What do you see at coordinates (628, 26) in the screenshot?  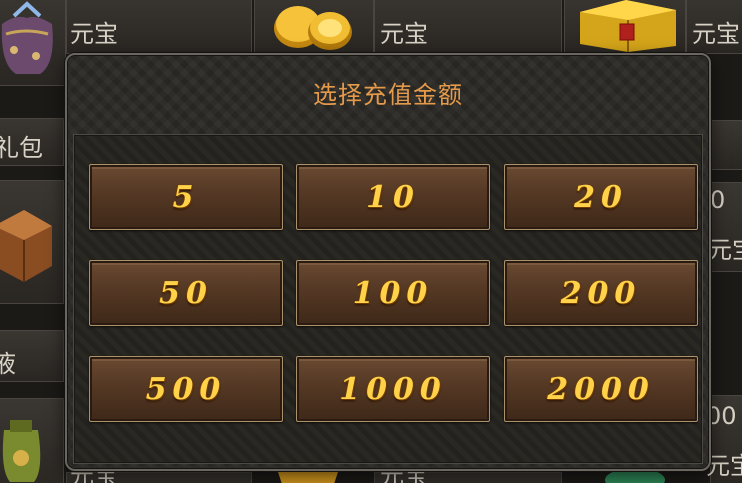 I see `treasure-chest-icon` at bounding box center [628, 26].